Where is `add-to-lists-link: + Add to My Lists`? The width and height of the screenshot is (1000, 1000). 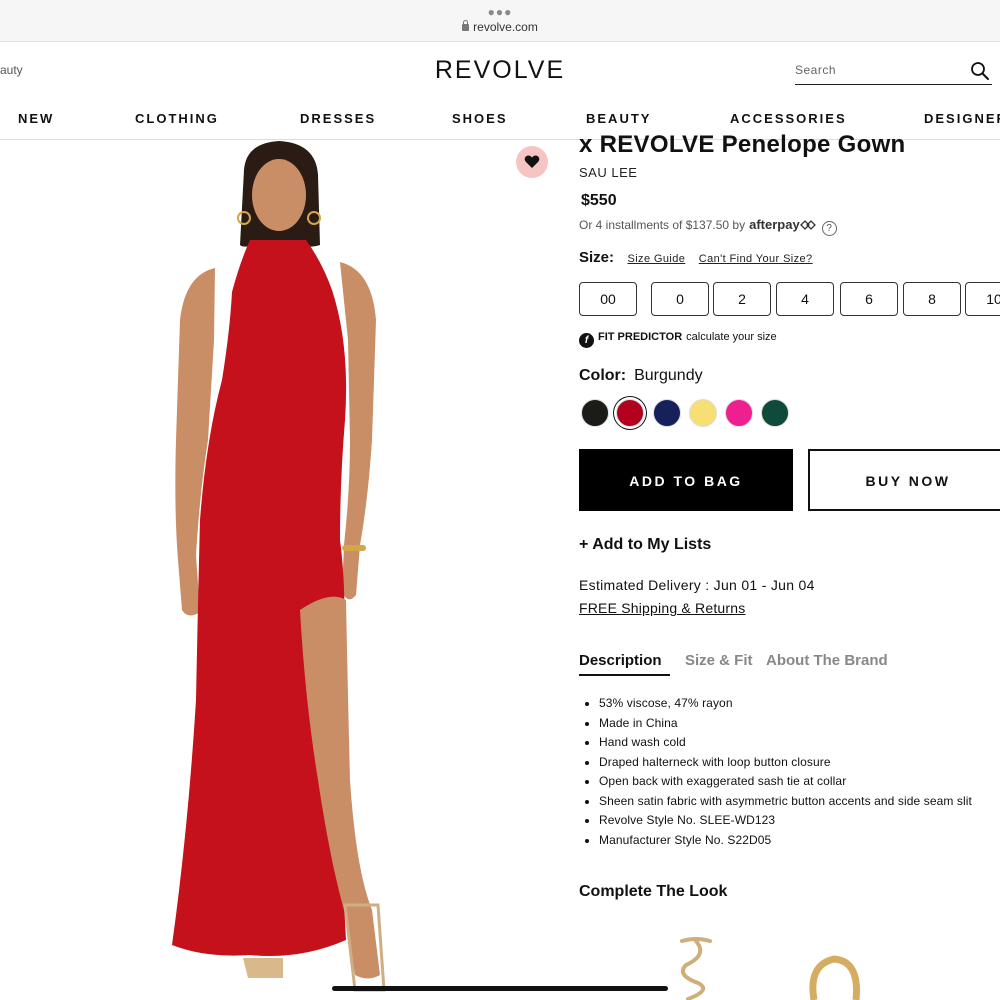 add-to-lists-link: + Add to My Lists is located at coordinates (645, 545).